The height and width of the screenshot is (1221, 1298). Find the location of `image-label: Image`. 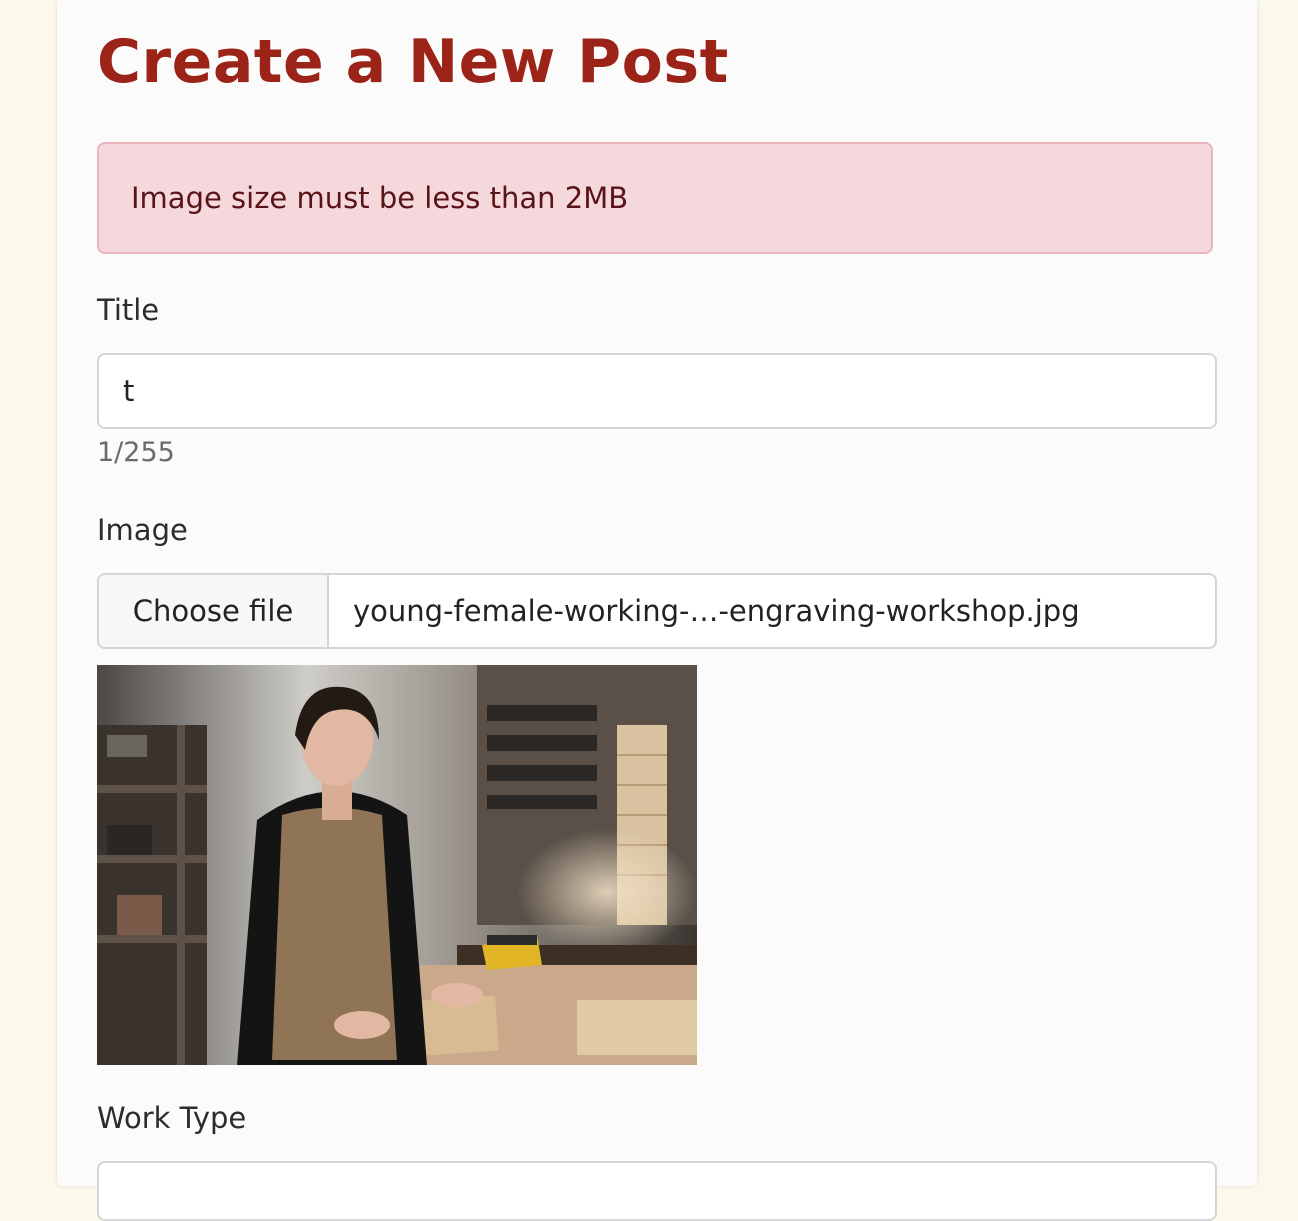

image-label: Image is located at coordinates (142, 530).